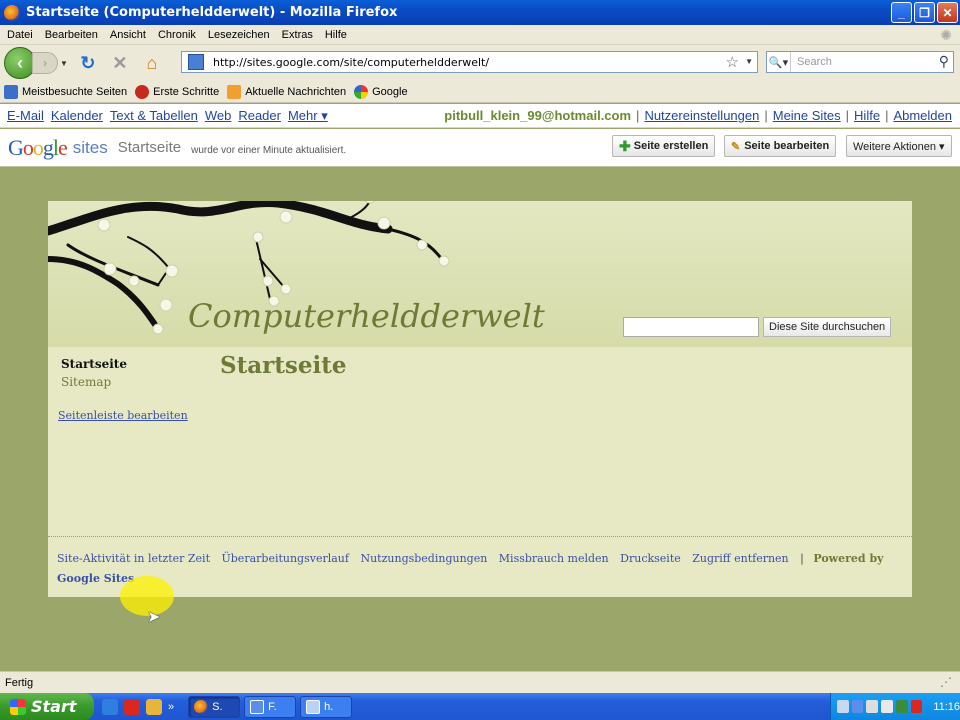 This screenshot has height=720, width=960. Describe the element at coordinates (152, 63) in the screenshot. I see `home-icon: ⌂` at that location.